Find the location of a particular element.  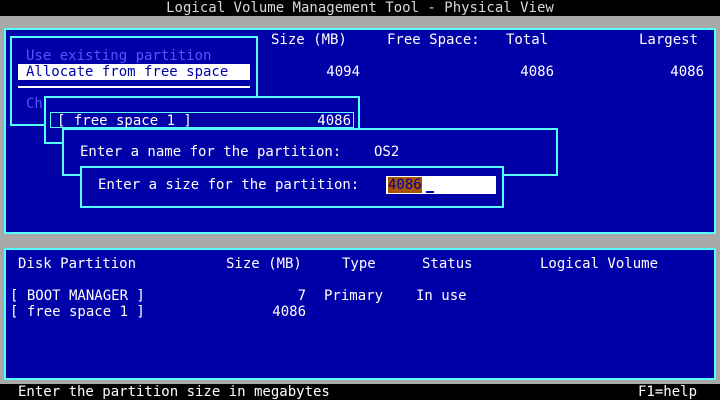

disk-largest-value: 4086 is located at coordinates (687, 72).